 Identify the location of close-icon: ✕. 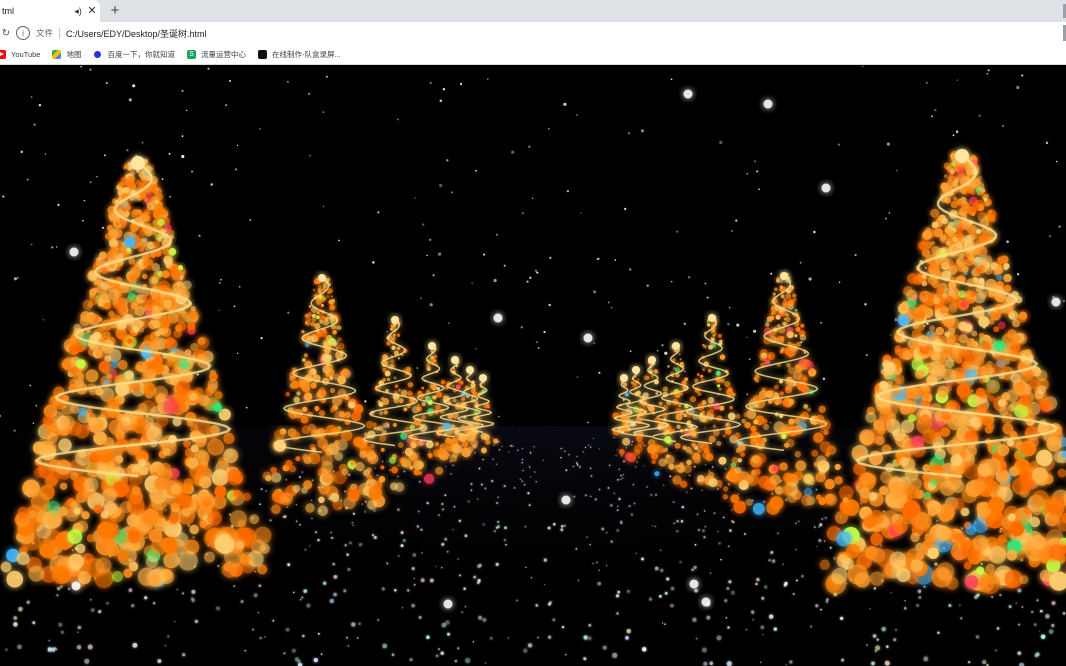
(92, 11).